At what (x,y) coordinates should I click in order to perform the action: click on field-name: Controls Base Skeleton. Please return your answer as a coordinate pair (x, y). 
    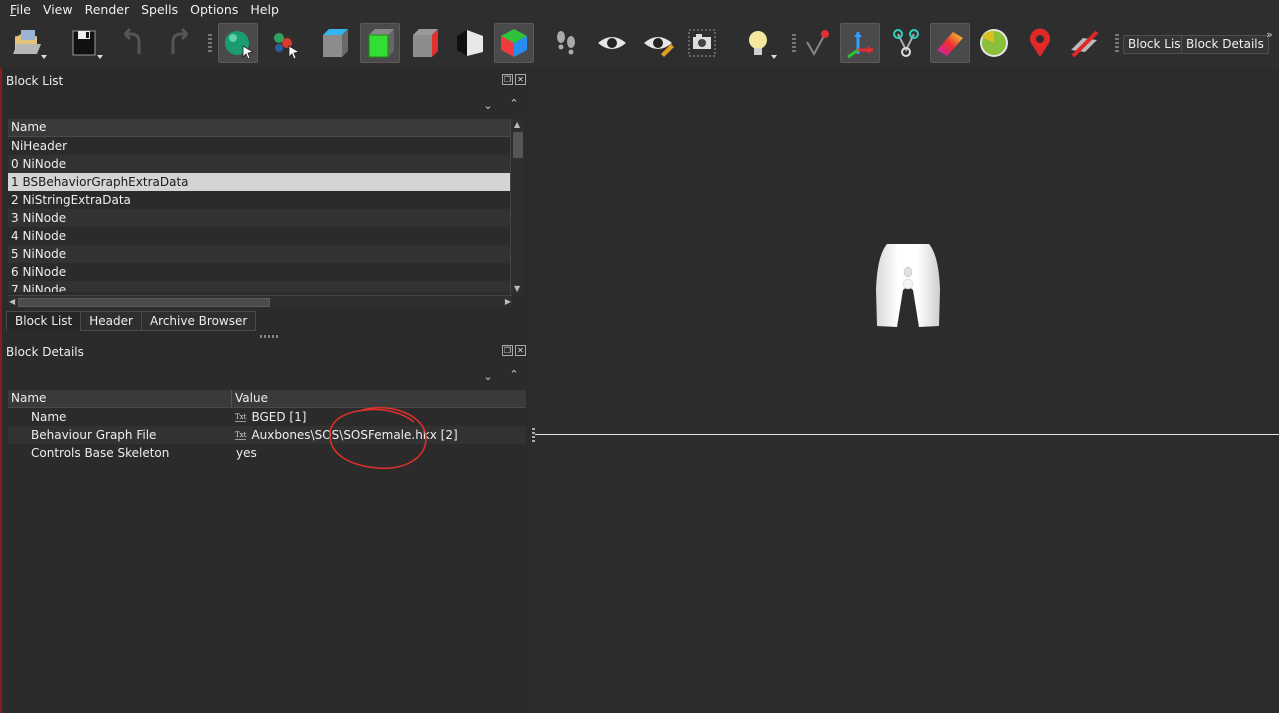
    Looking at the image, I should click on (100, 453).